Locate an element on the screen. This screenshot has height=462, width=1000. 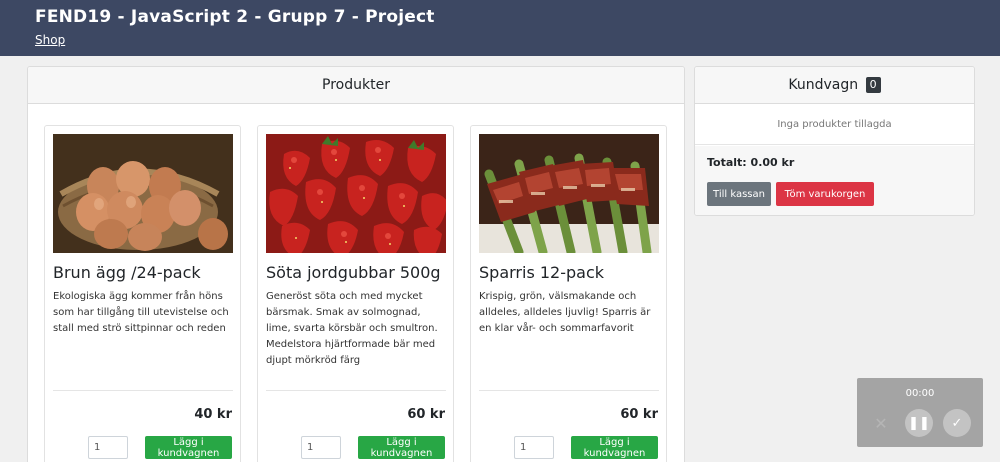
recorder-timer: 00:00 is located at coordinates (920, 393).